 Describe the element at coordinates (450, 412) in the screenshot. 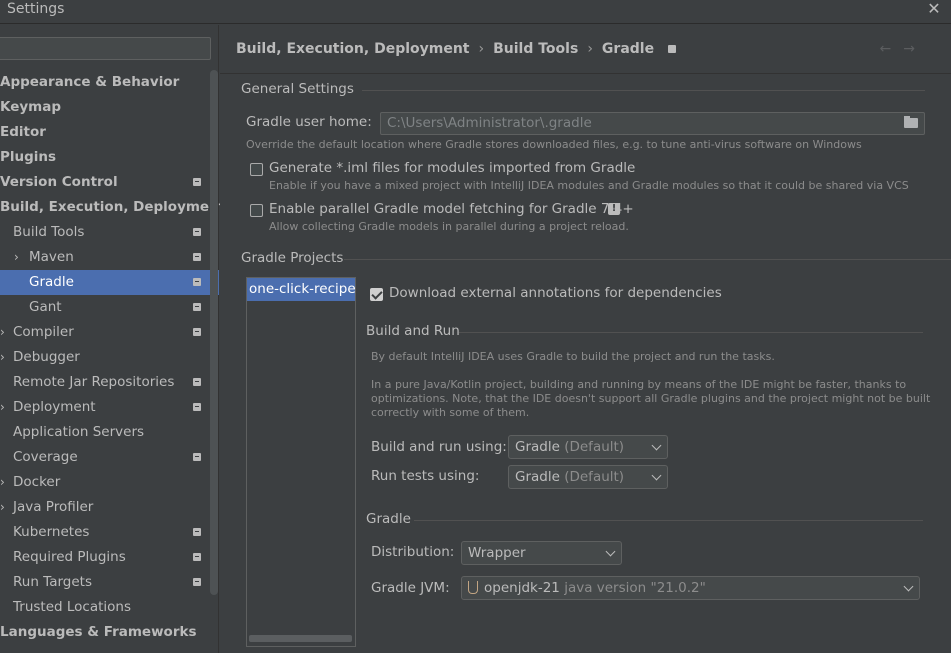

I see `build-and-run-hint-4: correctly with some of them.` at that location.